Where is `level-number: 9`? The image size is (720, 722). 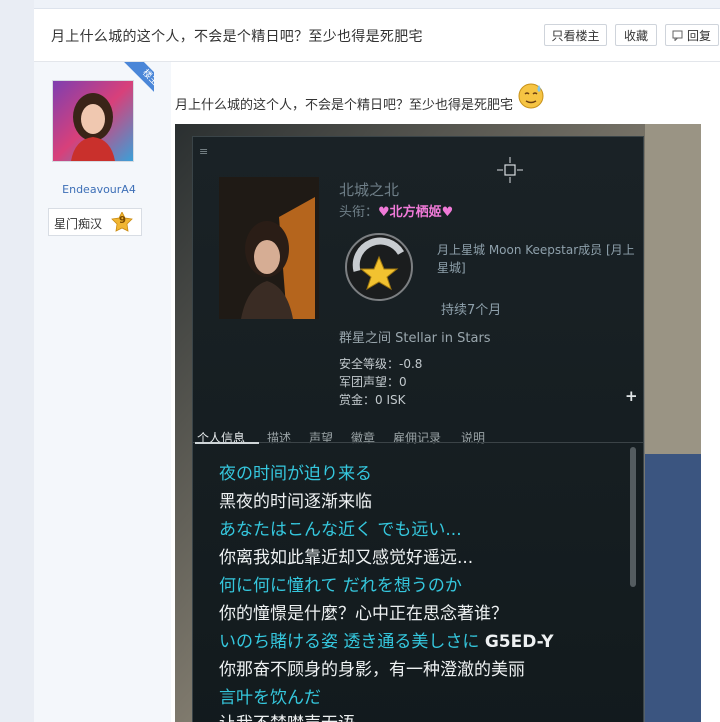
level-number: 9 is located at coordinates (122, 220).